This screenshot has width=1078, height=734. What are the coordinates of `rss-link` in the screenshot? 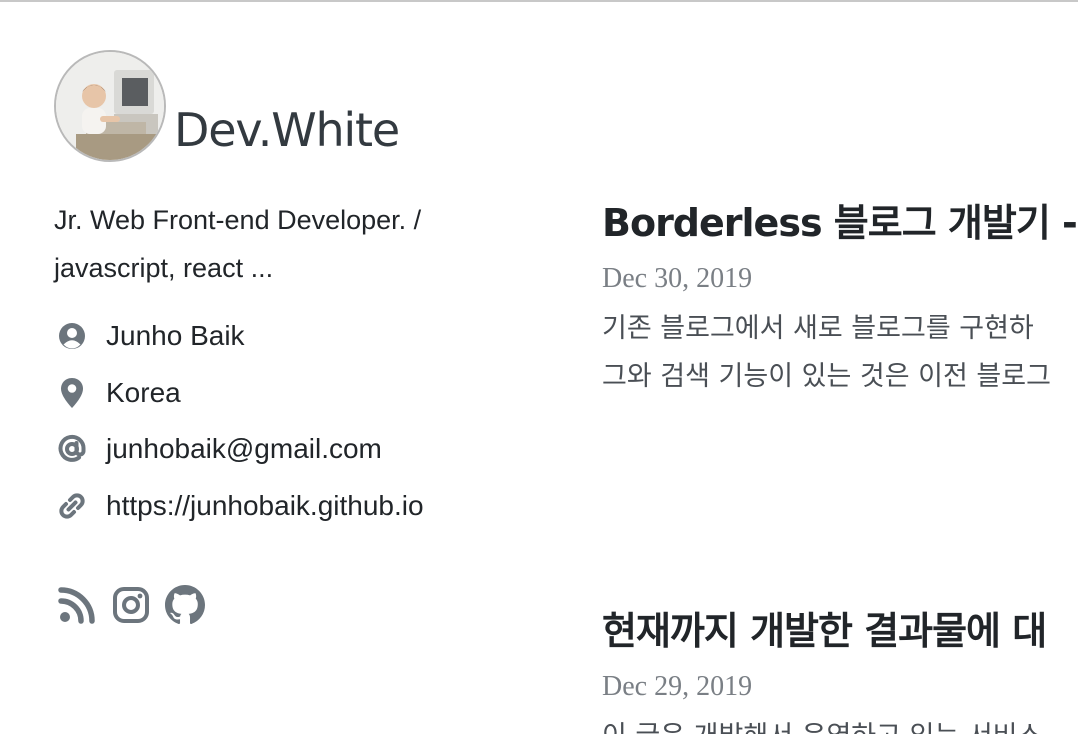 It's located at (77, 607).